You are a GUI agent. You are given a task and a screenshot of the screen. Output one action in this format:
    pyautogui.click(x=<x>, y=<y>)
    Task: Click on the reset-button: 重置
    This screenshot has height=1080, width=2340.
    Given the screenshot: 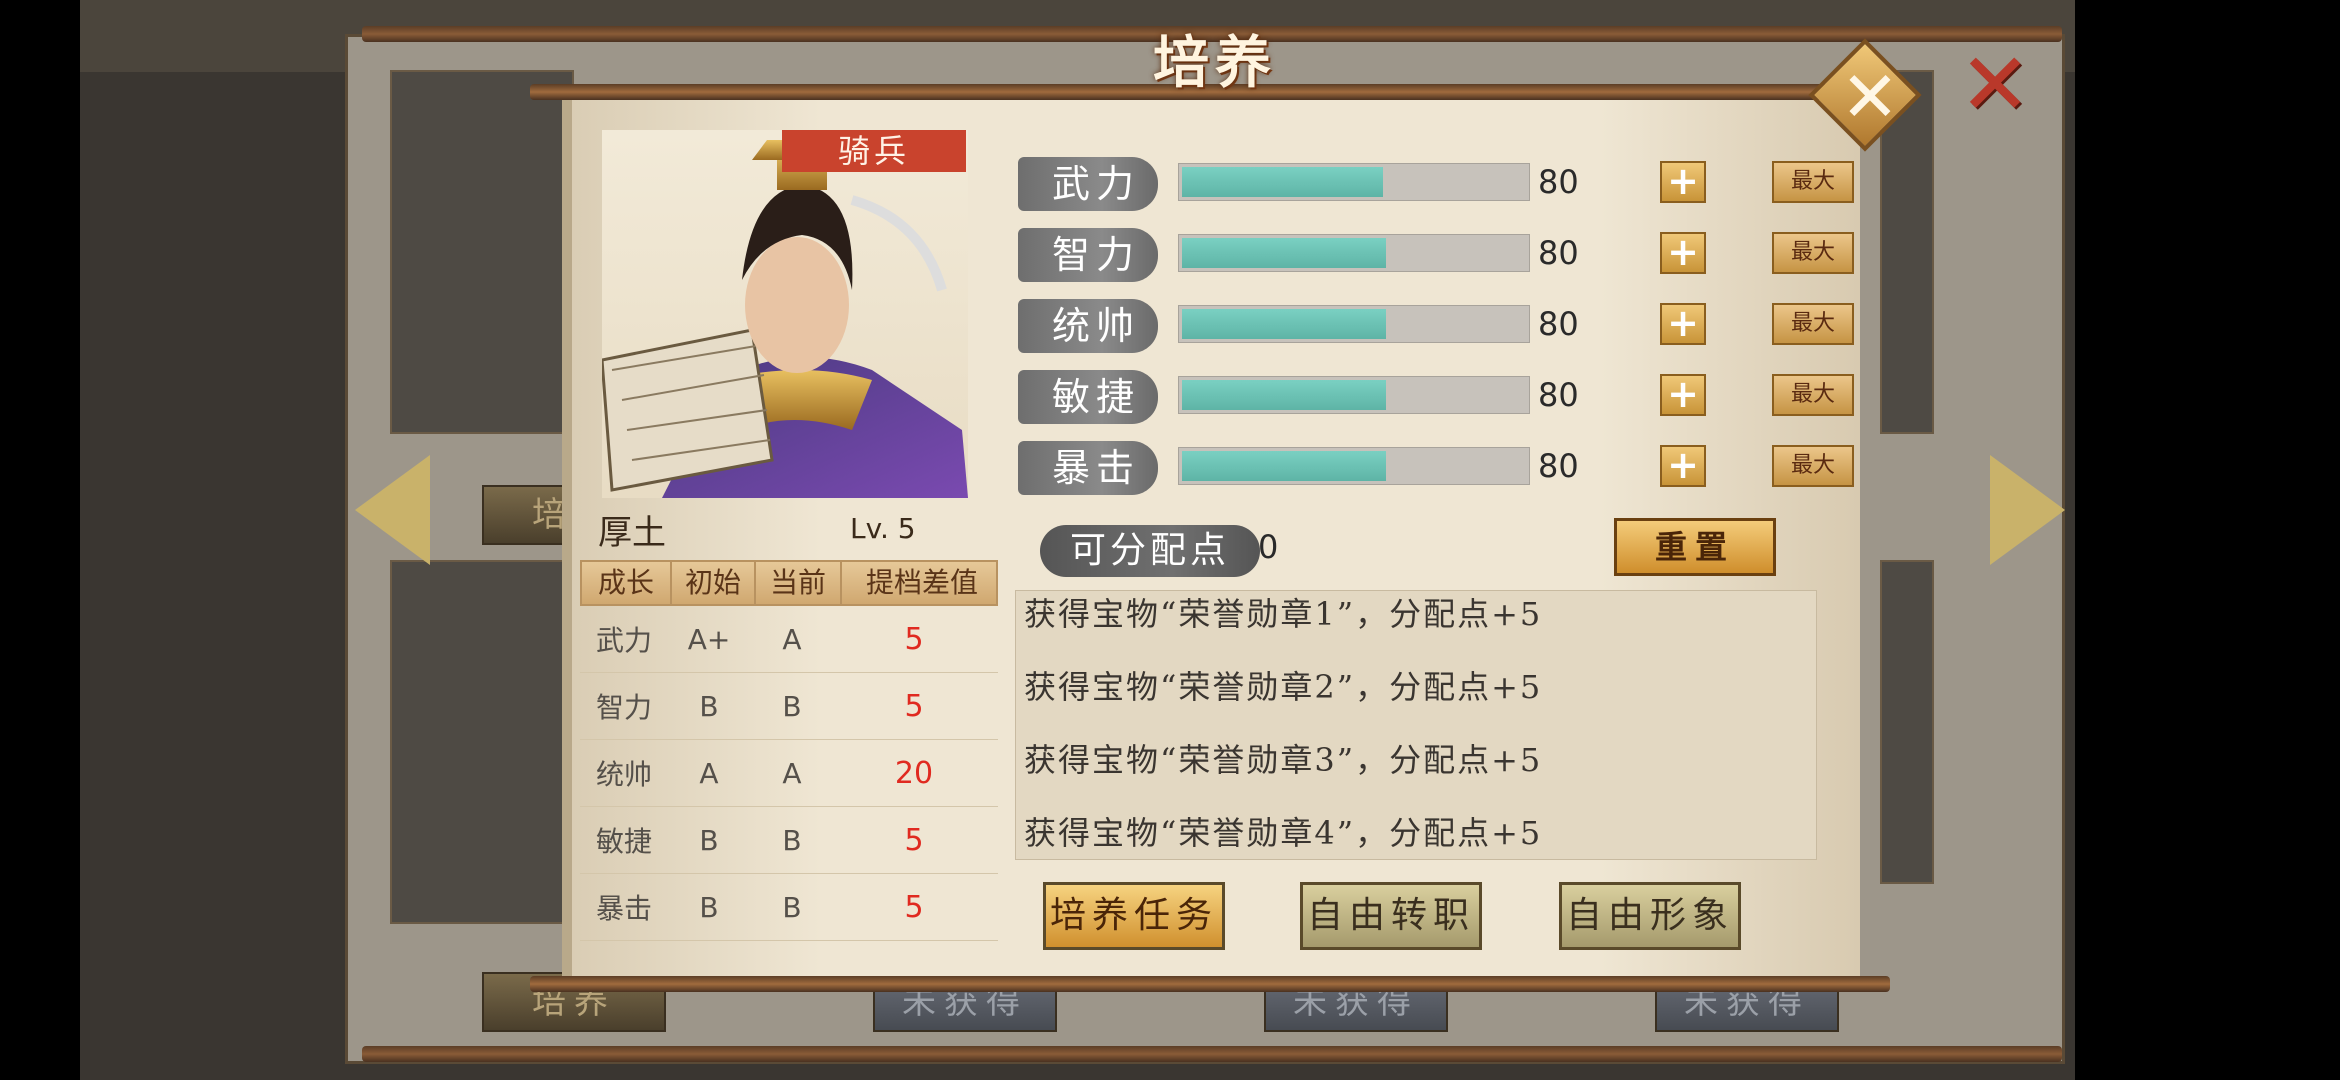 What is the action you would take?
    pyautogui.click(x=1695, y=547)
    